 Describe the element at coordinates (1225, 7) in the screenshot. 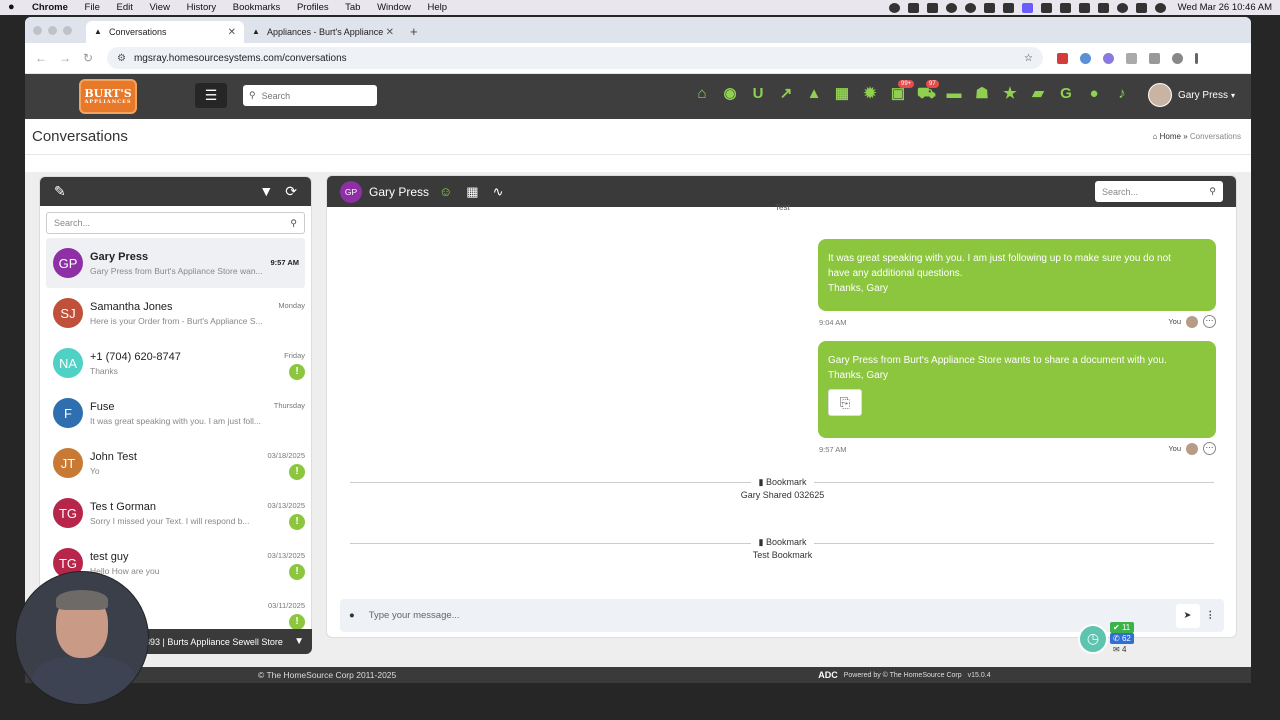

I see `clock: Wed Mar 26 10:46 AM` at that location.